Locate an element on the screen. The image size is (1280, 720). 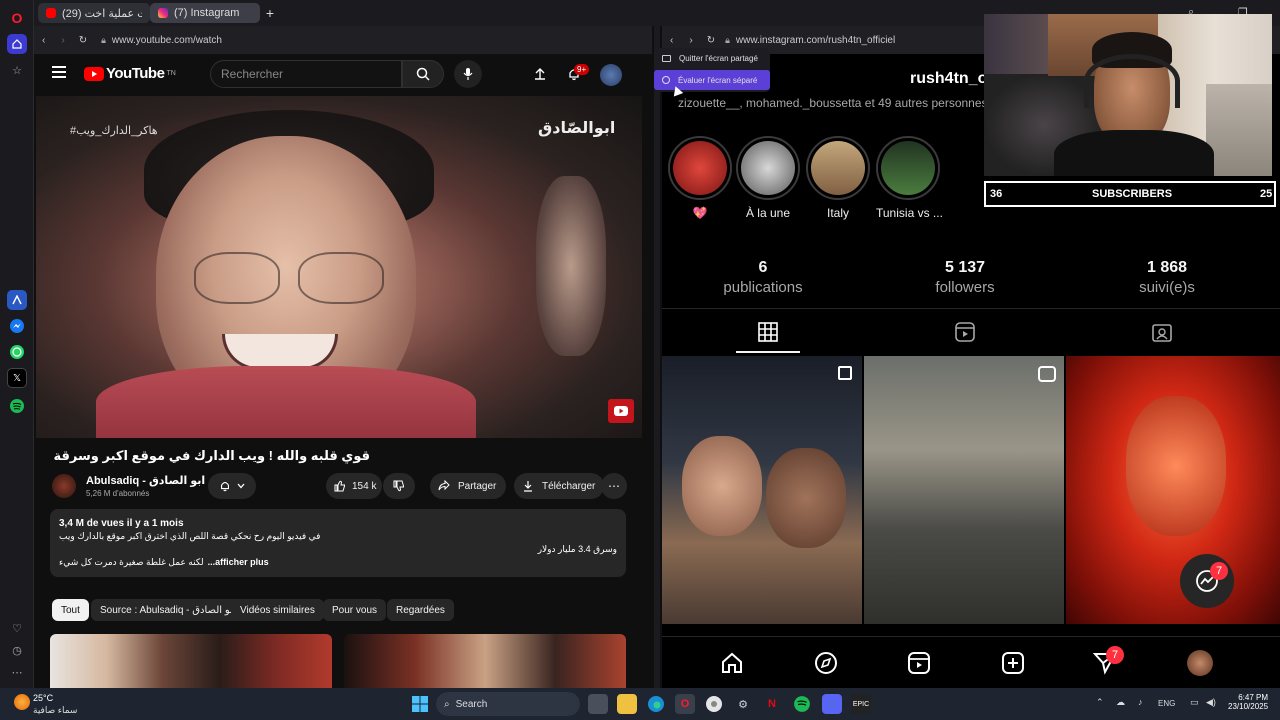
chip-similar: Vidéos similaires is located at coordinates (277, 610).